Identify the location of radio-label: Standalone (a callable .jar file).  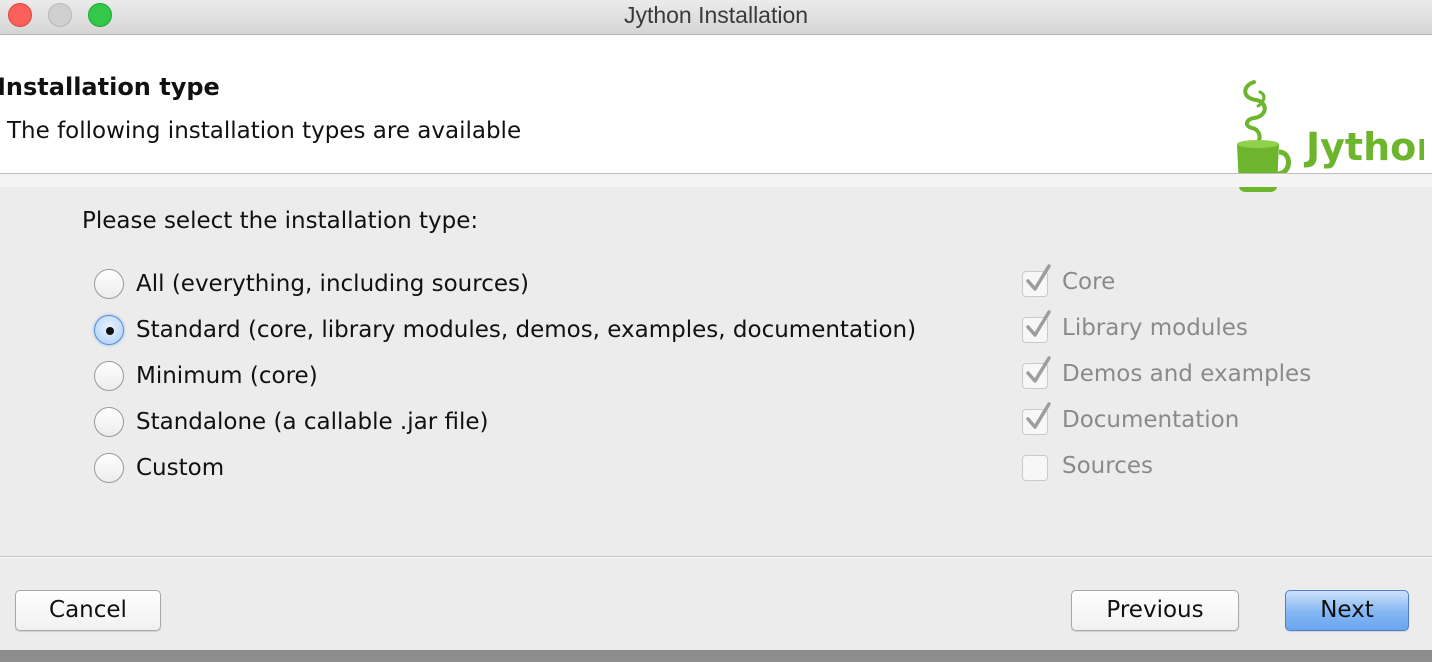
(312, 422).